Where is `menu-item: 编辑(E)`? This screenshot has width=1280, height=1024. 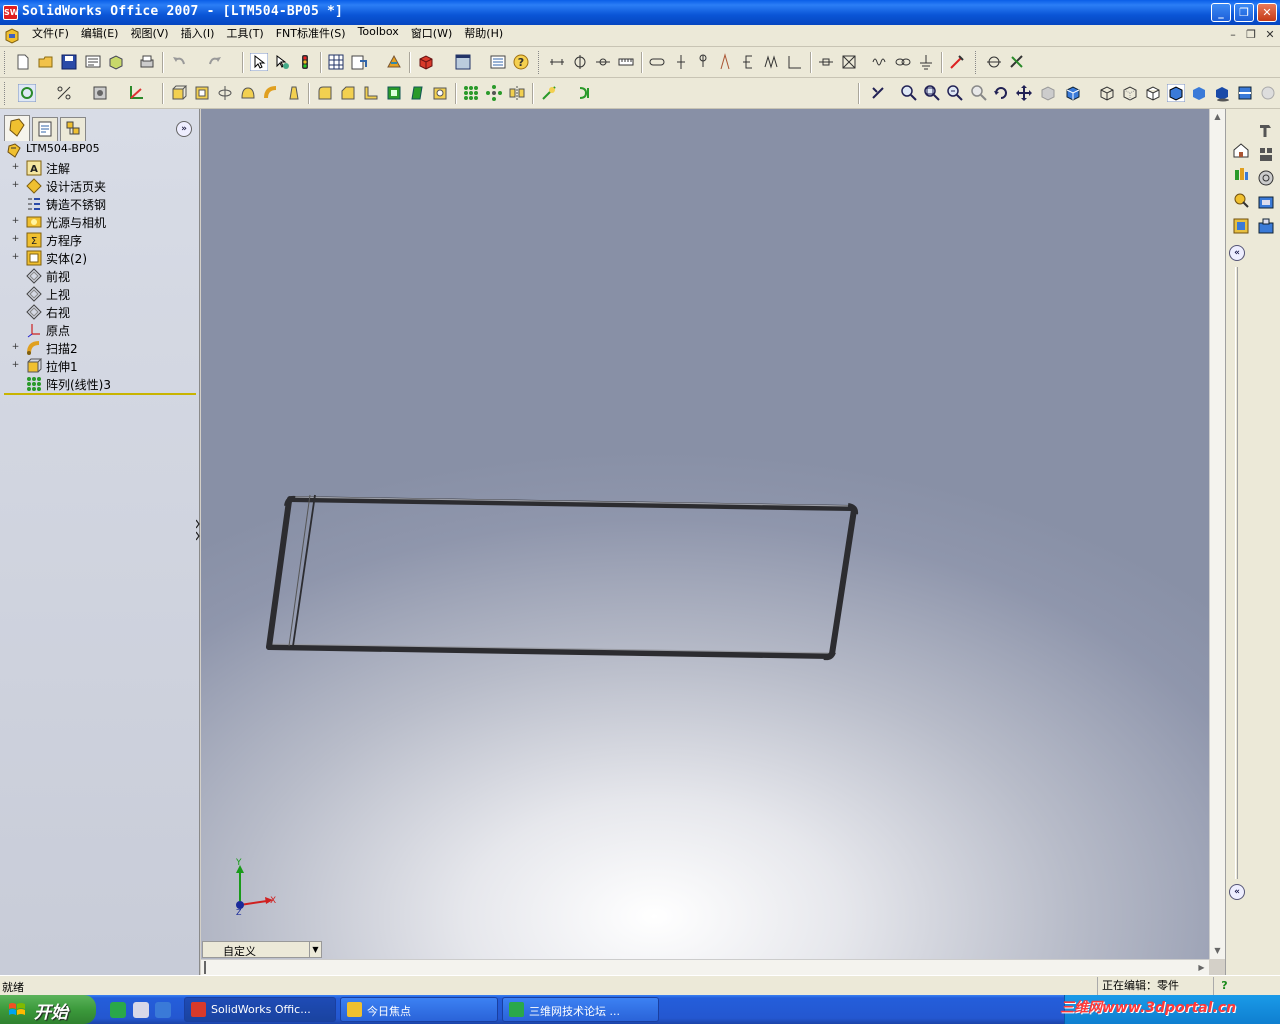
menu-item: 编辑(E) is located at coordinates (100, 36).